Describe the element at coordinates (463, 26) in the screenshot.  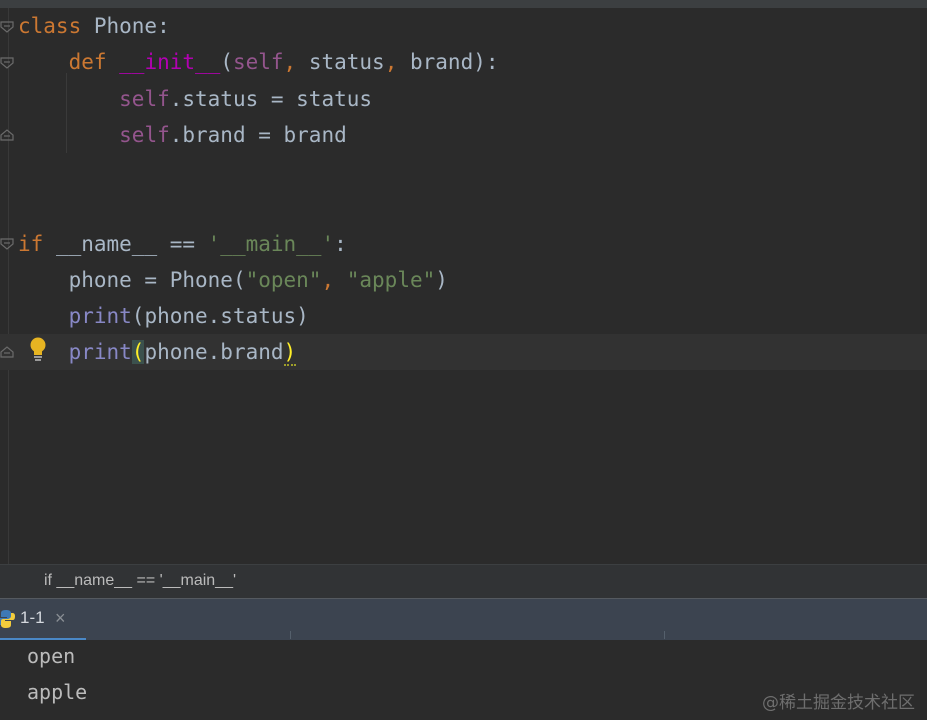
I see `code-line: class Phone:` at that location.